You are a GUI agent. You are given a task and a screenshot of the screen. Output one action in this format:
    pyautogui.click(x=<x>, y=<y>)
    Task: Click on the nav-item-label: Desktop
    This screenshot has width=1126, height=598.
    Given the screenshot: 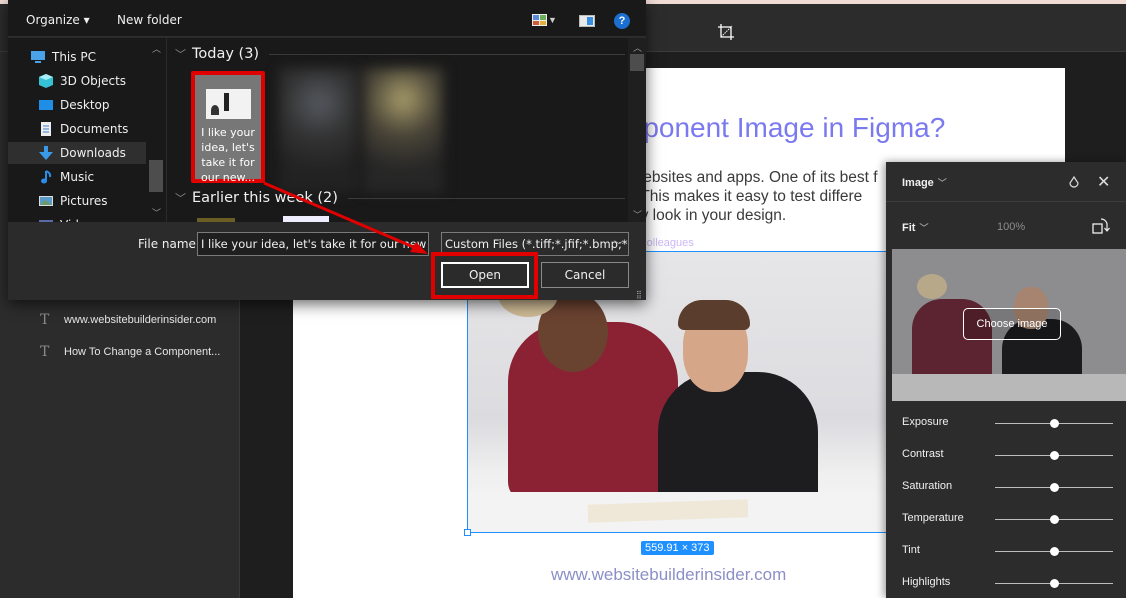 What is the action you would take?
    pyautogui.click(x=85, y=105)
    